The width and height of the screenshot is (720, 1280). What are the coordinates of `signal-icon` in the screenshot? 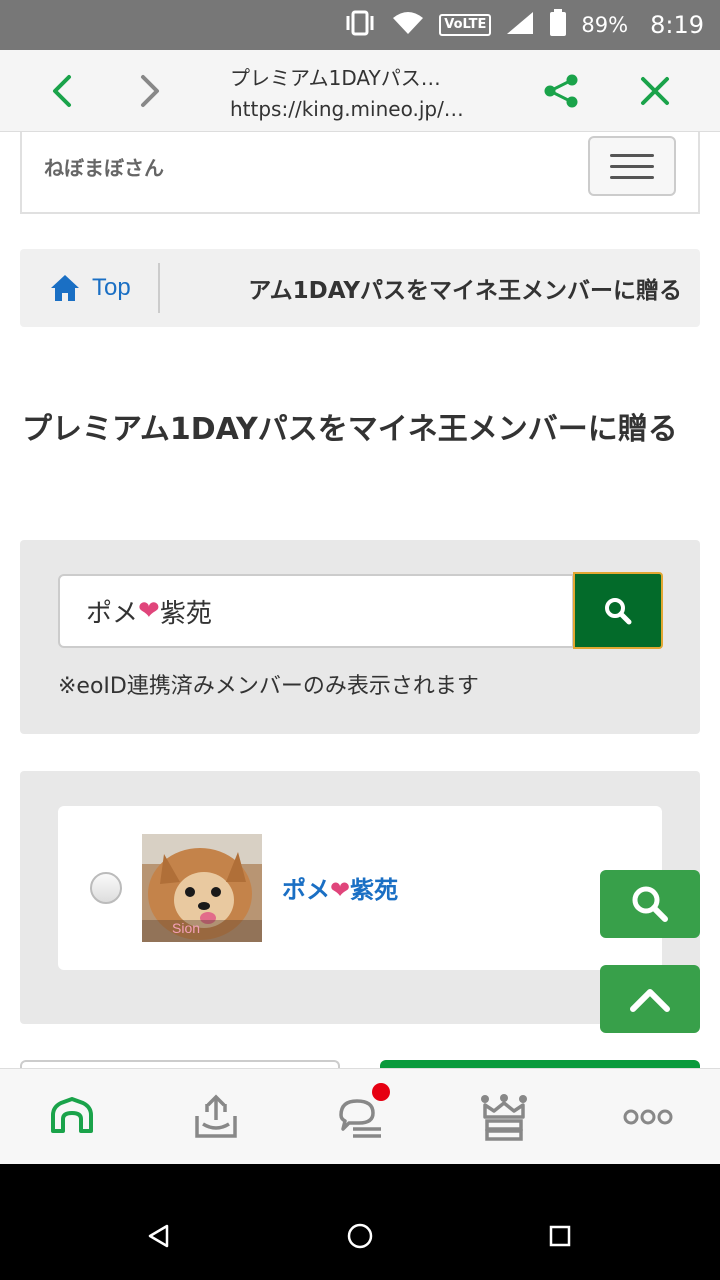 It's located at (520, 25).